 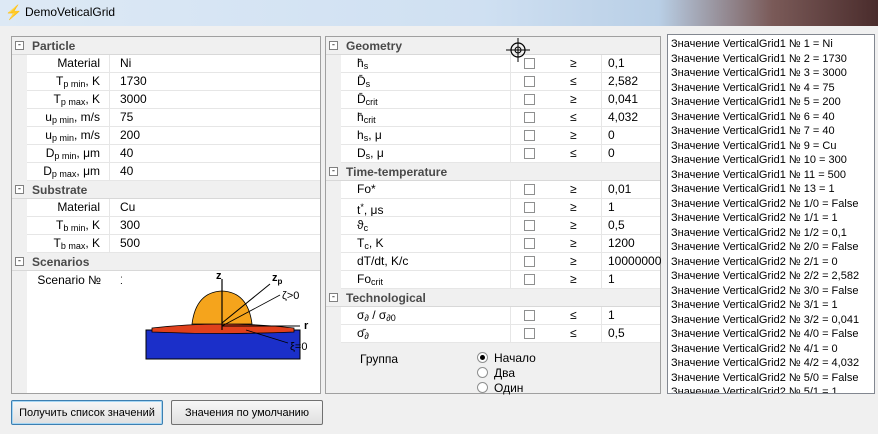 I want to click on property-row: Material Ni, so click(x=173, y=64).